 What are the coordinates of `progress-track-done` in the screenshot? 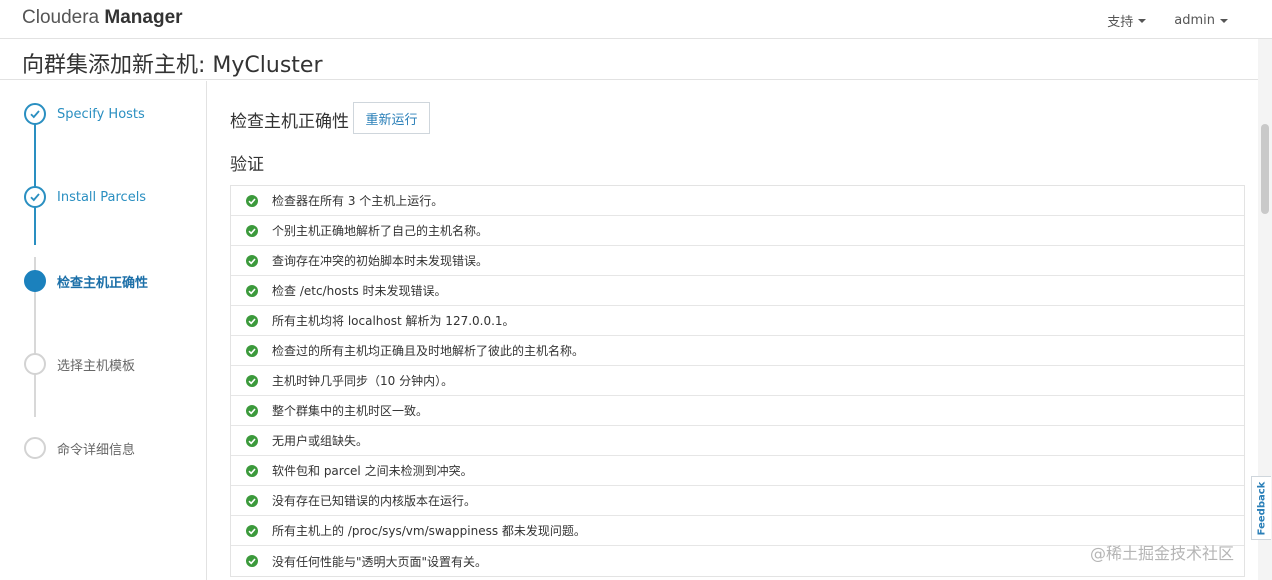 It's located at (35, 180).